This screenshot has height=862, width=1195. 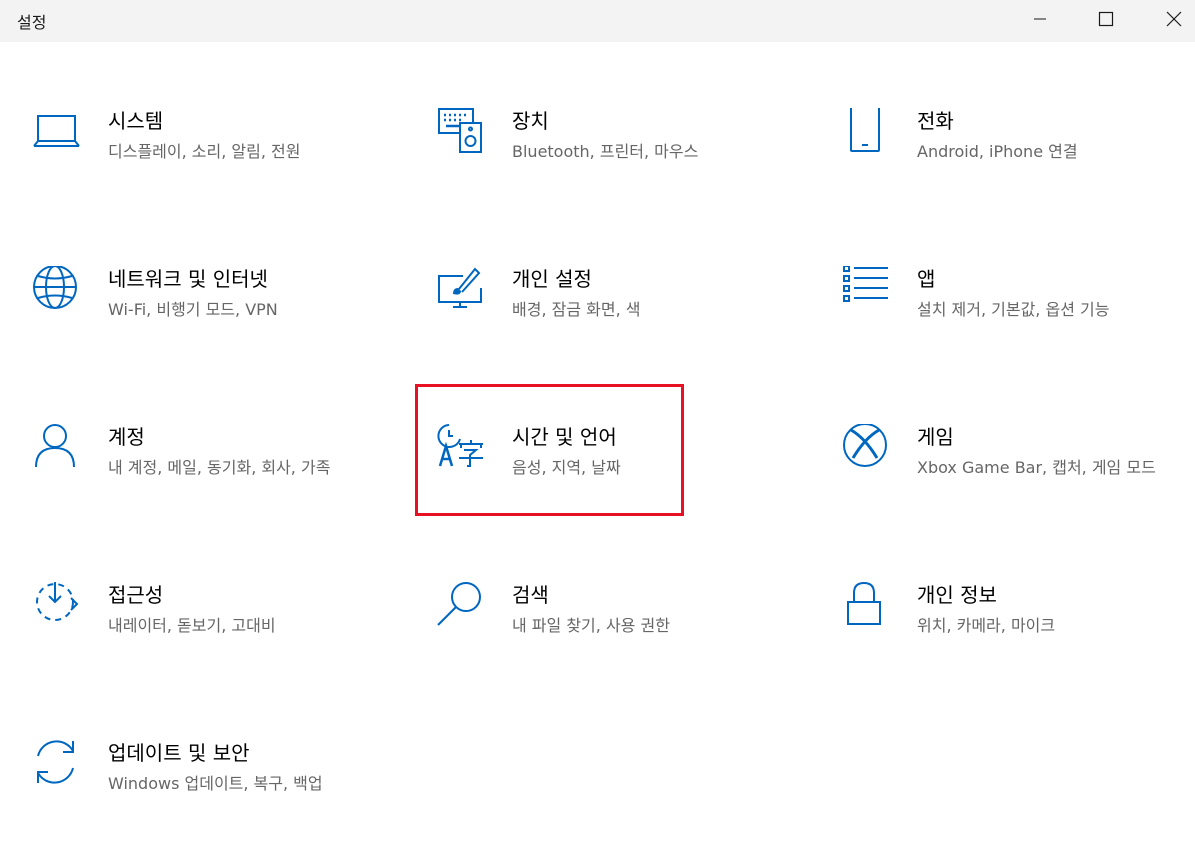 I want to click on personalization-icon, so click(x=461, y=290).